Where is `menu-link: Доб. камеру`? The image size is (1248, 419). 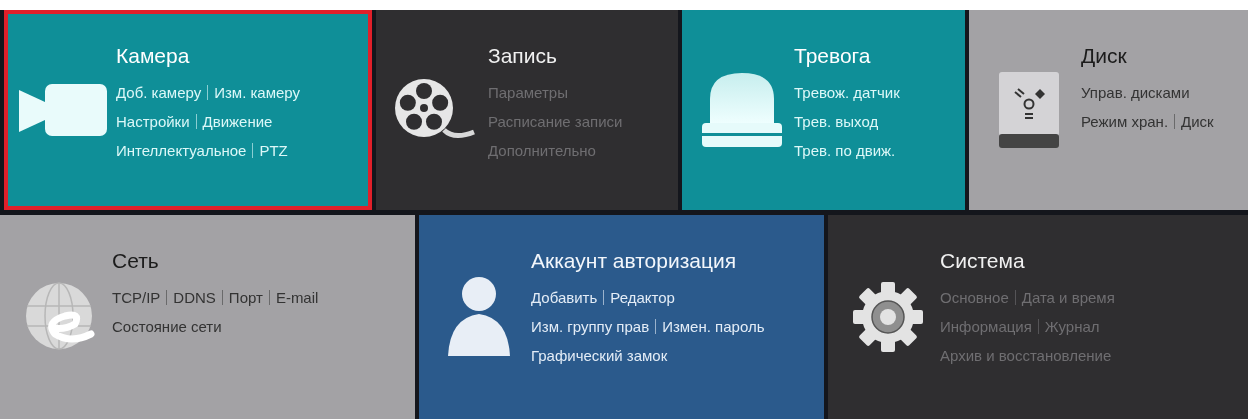
menu-link: Доб. камеру is located at coordinates (159, 92).